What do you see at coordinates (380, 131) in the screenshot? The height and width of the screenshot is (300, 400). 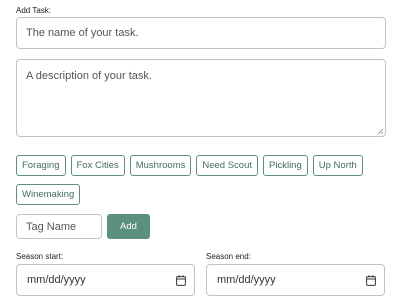 I see `resize-grip-icon` at bounding box center [380, 131].